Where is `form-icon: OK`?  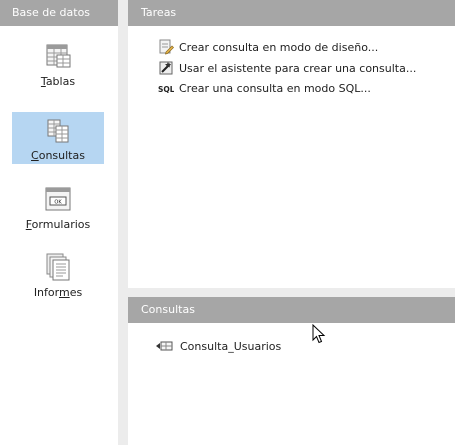 form-icon: OK is located at coordinates (58, 199).